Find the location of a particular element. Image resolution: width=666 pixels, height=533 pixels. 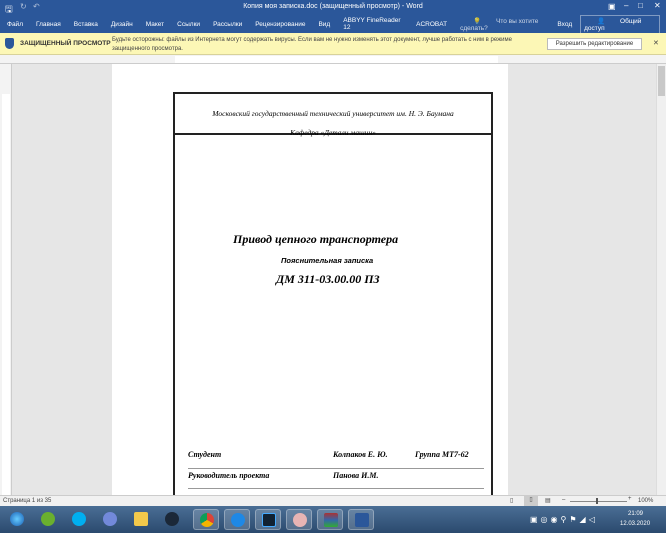

lightbulb-icon: 💡 is located at coordinates (477, 21).